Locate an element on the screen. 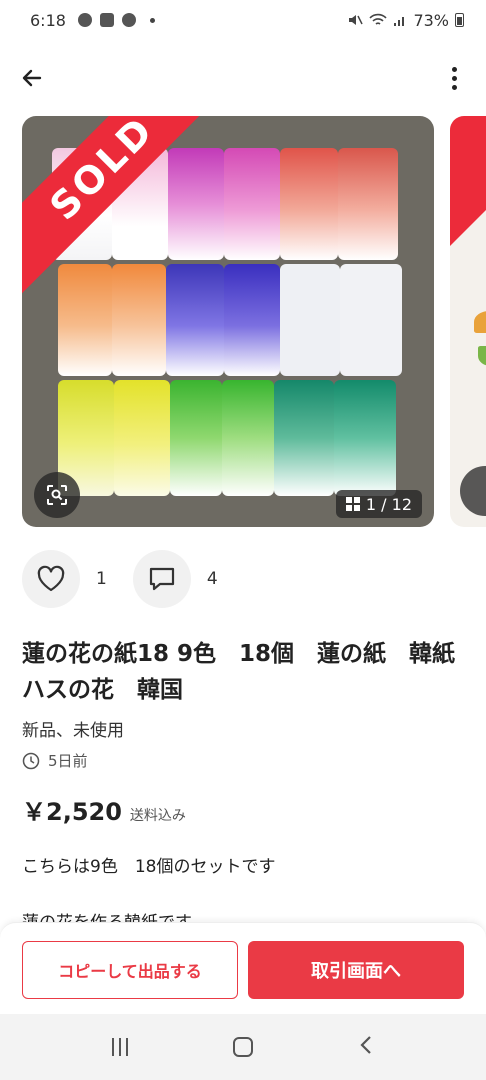  engagement-actions: 1 4 is located at coordinates (133, 579).